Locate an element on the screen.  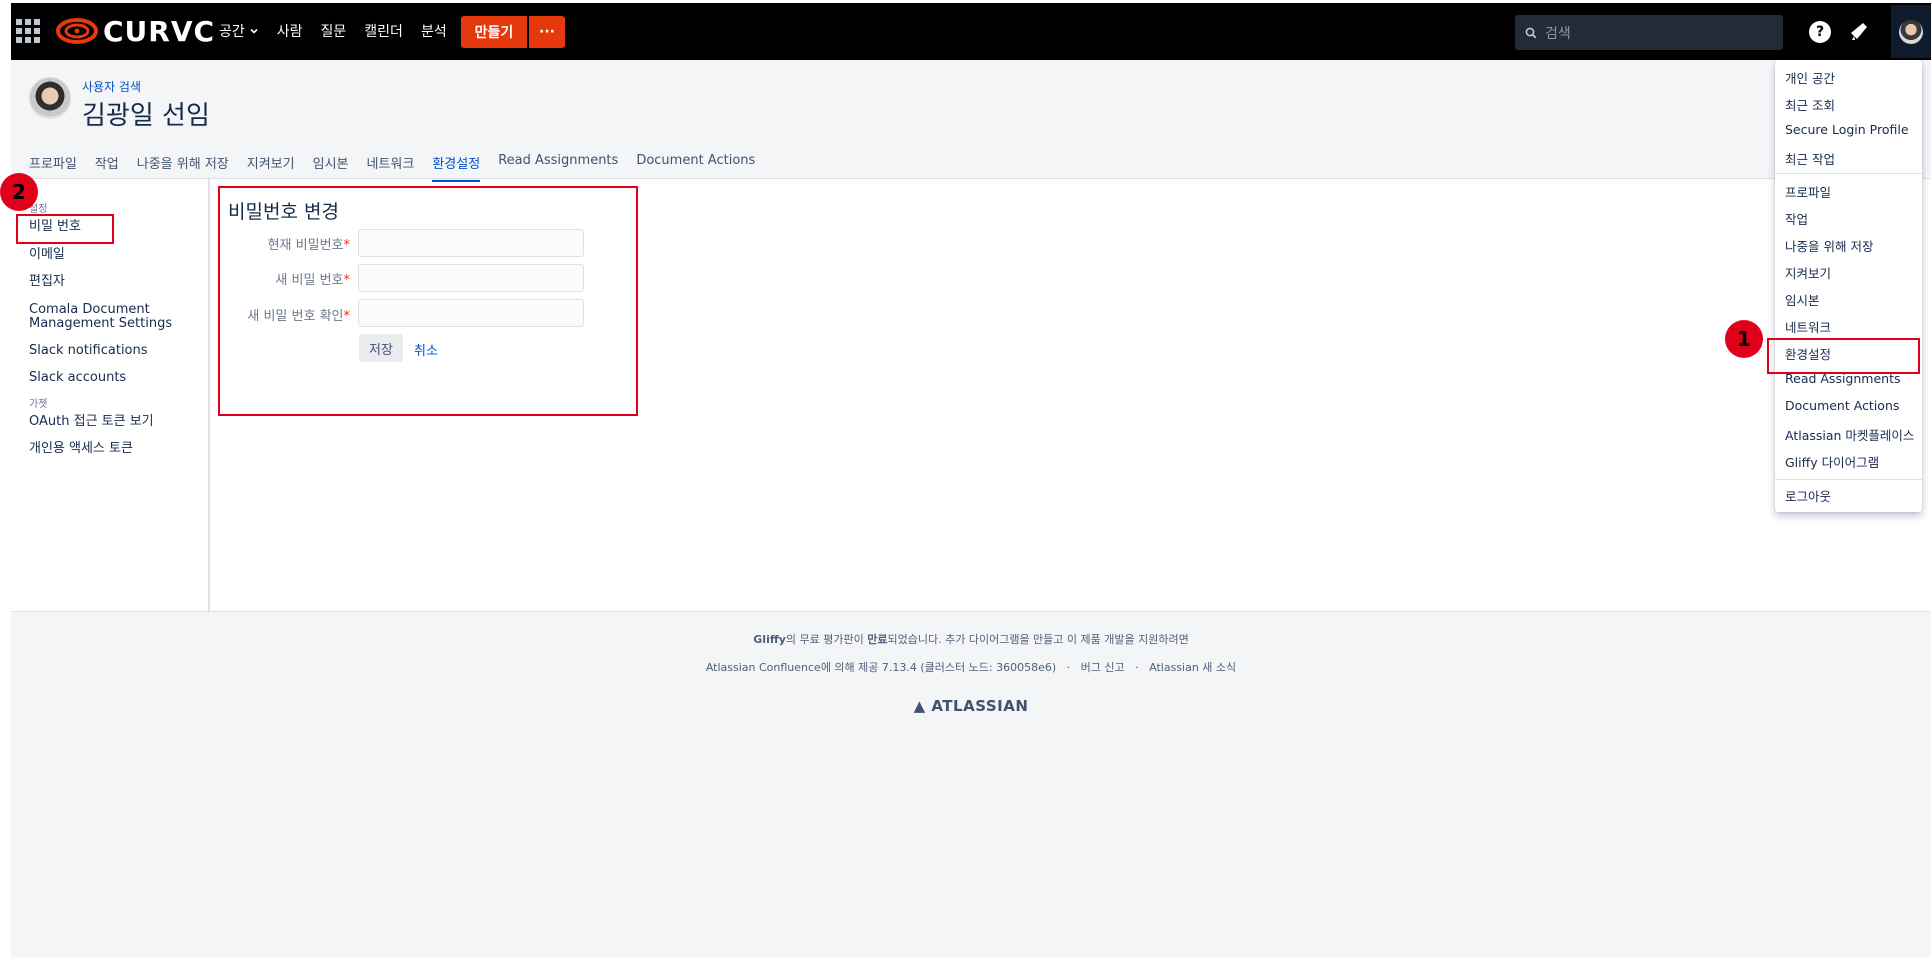
menu-item-recent-work: 최근 작업 is located at coordinates (1810, 158).